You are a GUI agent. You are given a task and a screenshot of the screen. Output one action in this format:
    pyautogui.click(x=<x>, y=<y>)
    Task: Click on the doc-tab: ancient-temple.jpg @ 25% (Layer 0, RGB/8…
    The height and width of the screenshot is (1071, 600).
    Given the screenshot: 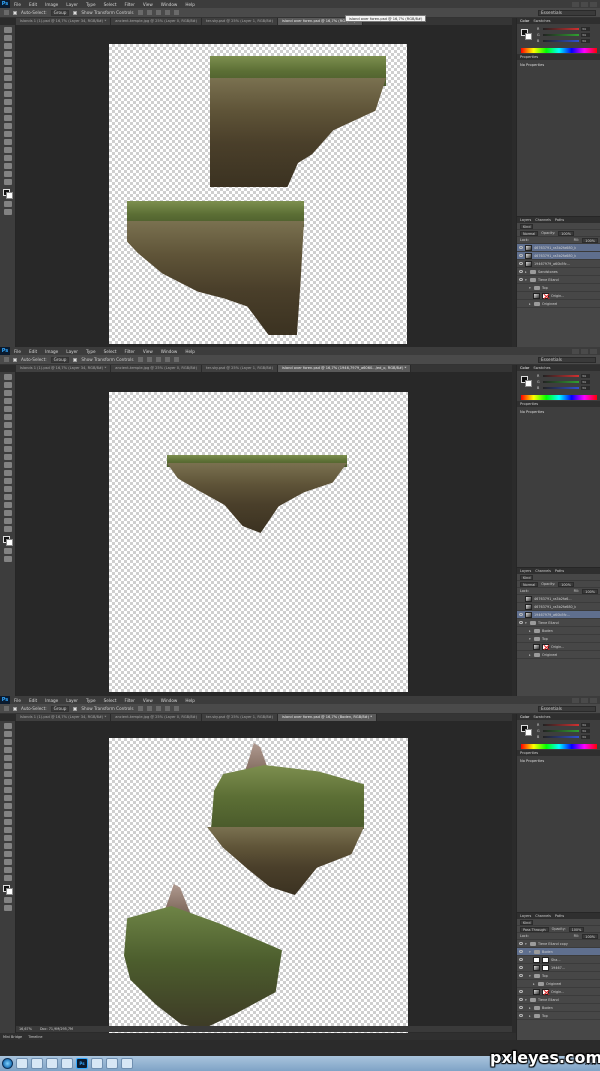 What is the action you would take?
    pyautogui.click(x=157, y=21)
    